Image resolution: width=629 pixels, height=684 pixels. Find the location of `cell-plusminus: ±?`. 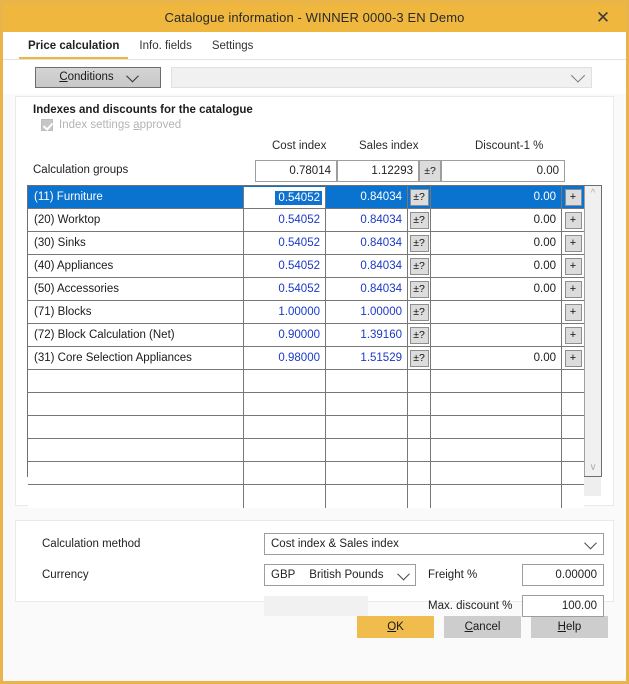

cell-plusminus: ±? is located at coordinates (419, 358).